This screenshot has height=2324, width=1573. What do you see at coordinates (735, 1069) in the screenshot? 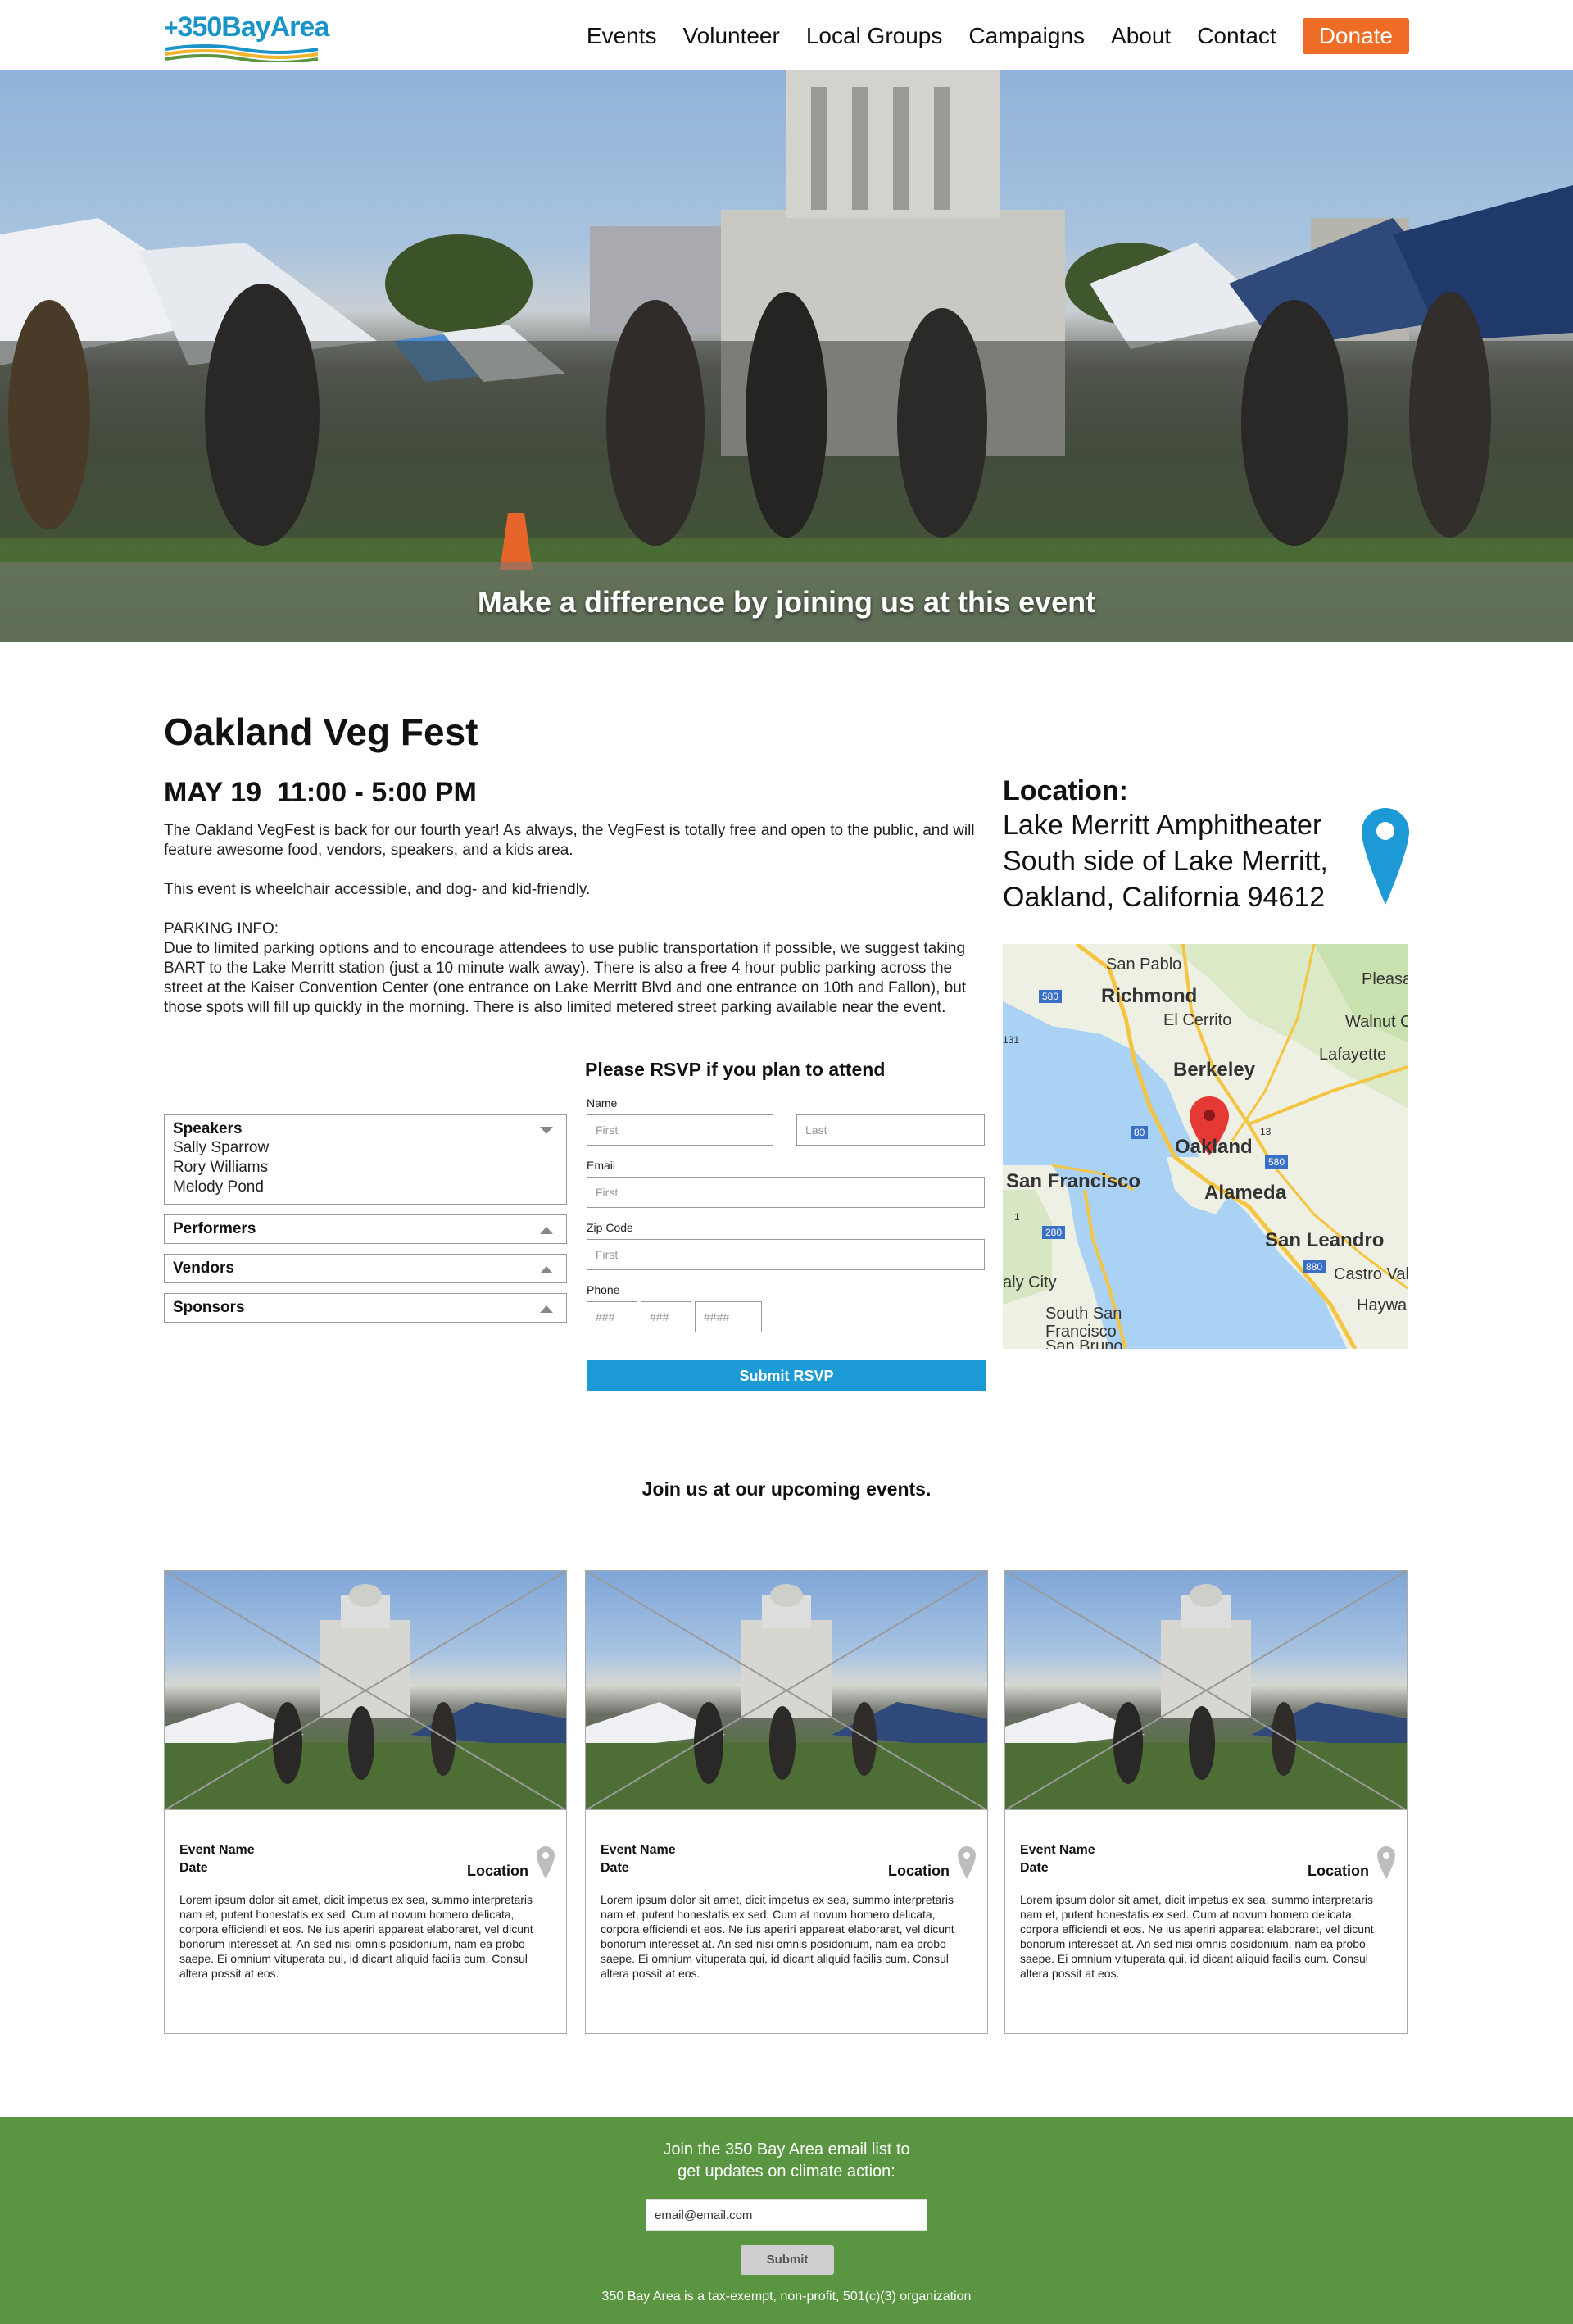
I see `rsvp-title: Please RSVP if you plan to attend` at bounding box center [735, 1069].